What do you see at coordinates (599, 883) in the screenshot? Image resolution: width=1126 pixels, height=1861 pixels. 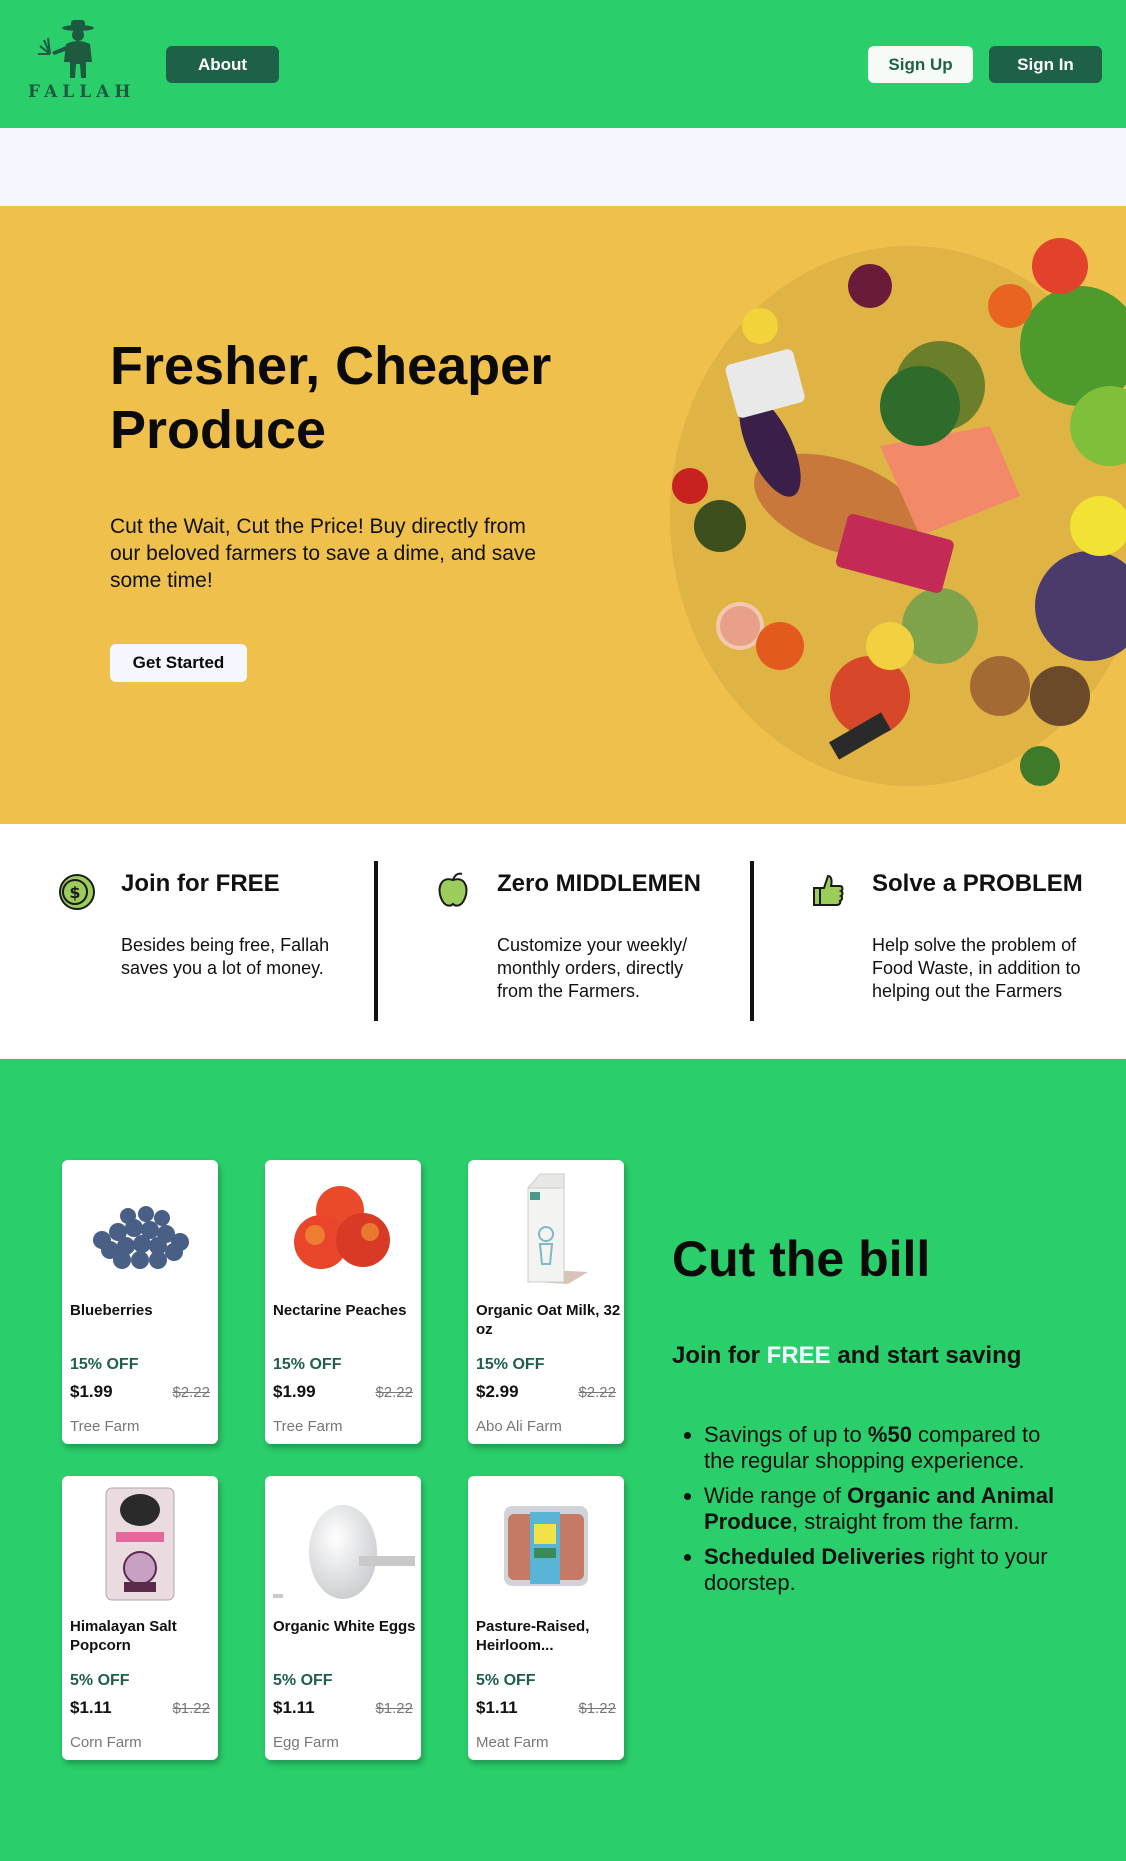 I see `feature-title: Zero MIDDLEMEN` at bounding box center [599, 883].